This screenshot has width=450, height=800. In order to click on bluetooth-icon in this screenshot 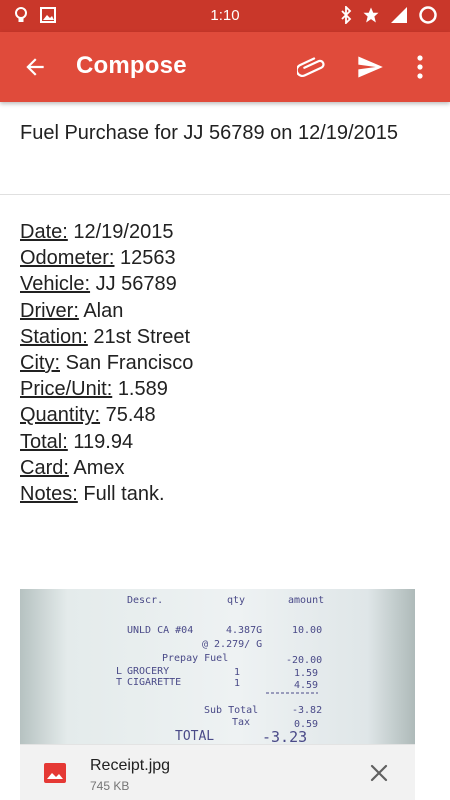, I will do `click(346, 15)`.